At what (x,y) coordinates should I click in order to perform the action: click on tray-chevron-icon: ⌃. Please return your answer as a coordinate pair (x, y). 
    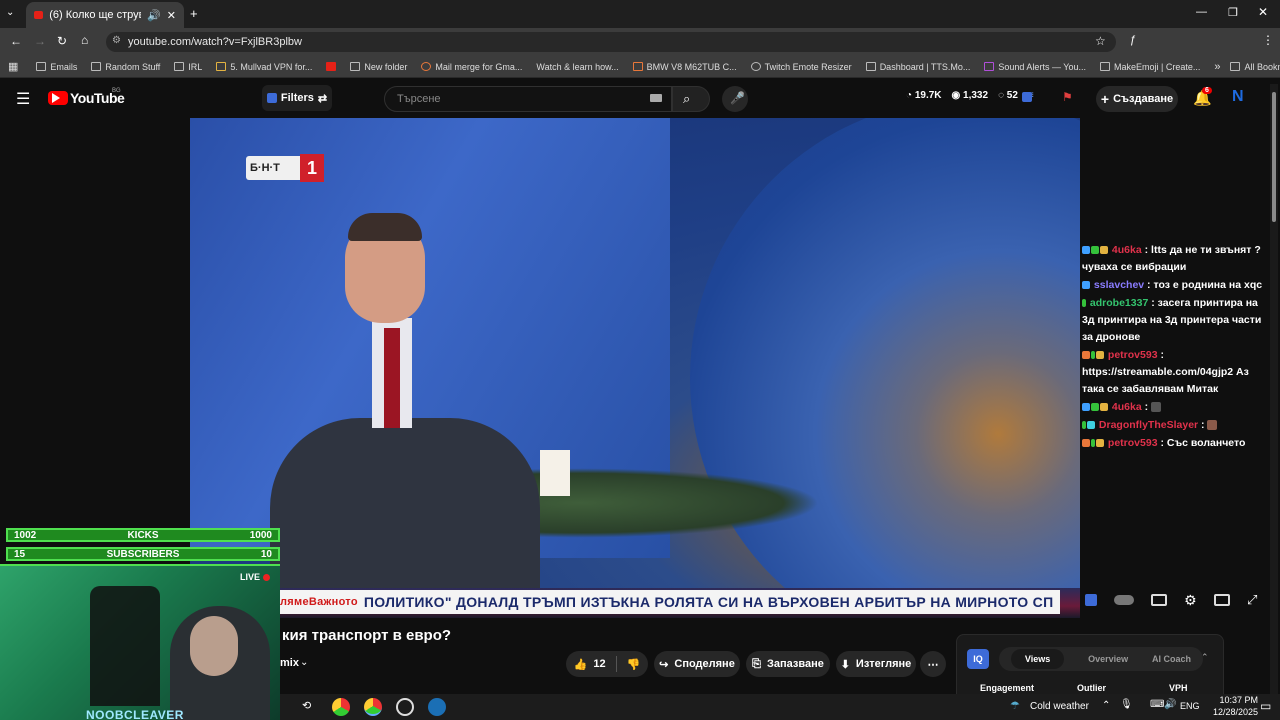
    Looking at the image, I should click on (1106, 705).